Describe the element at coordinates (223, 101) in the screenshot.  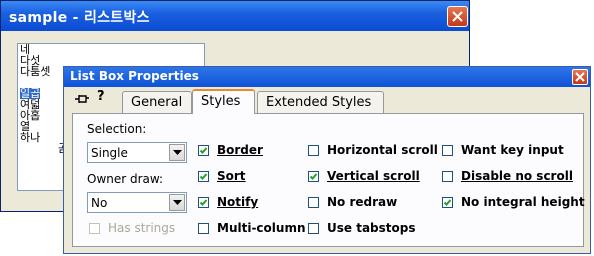
I see `tab-styles: Styles` at that location.